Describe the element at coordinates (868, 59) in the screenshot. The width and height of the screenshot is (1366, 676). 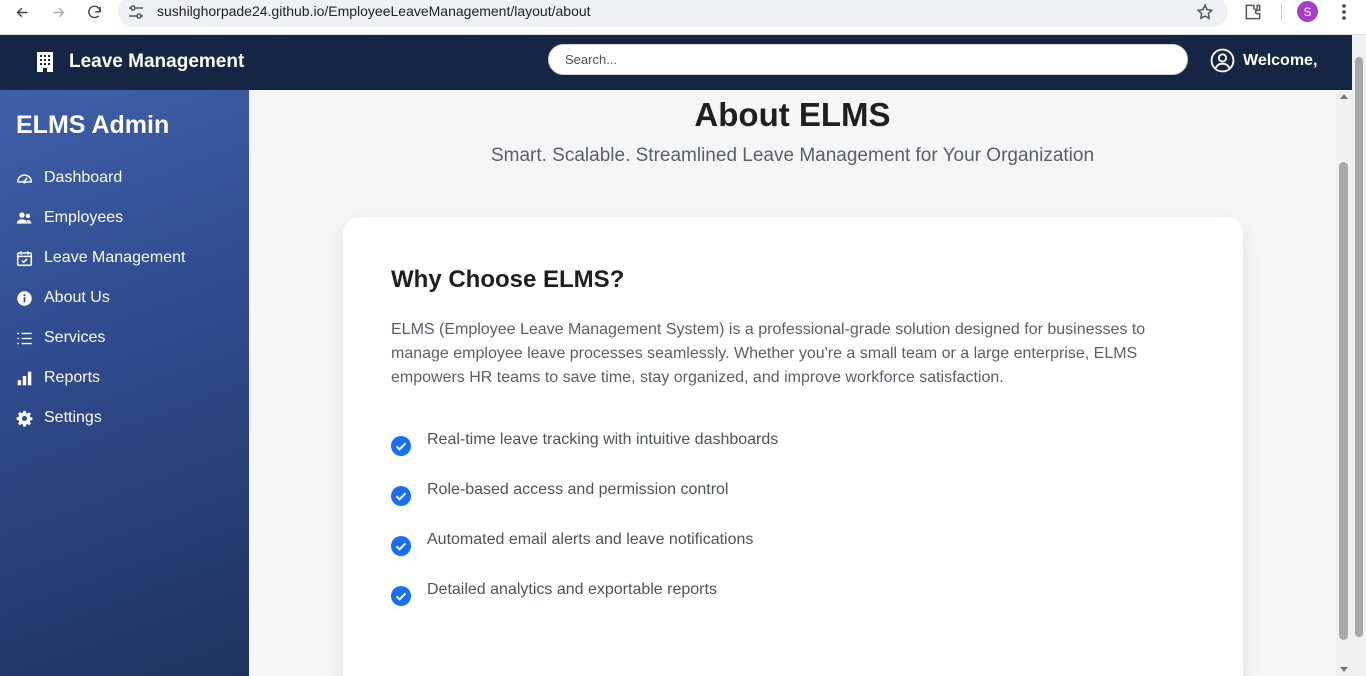
I see `search-input` at that location.